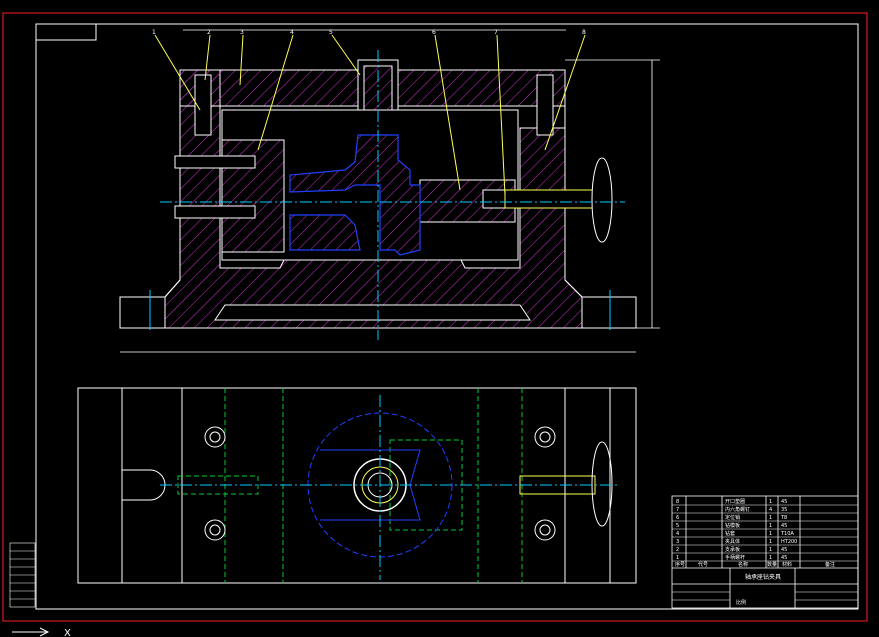 Image resolution: width=879 pixels, height=637 pixels. I want to click on bom-no: 3, so click(677, 542).